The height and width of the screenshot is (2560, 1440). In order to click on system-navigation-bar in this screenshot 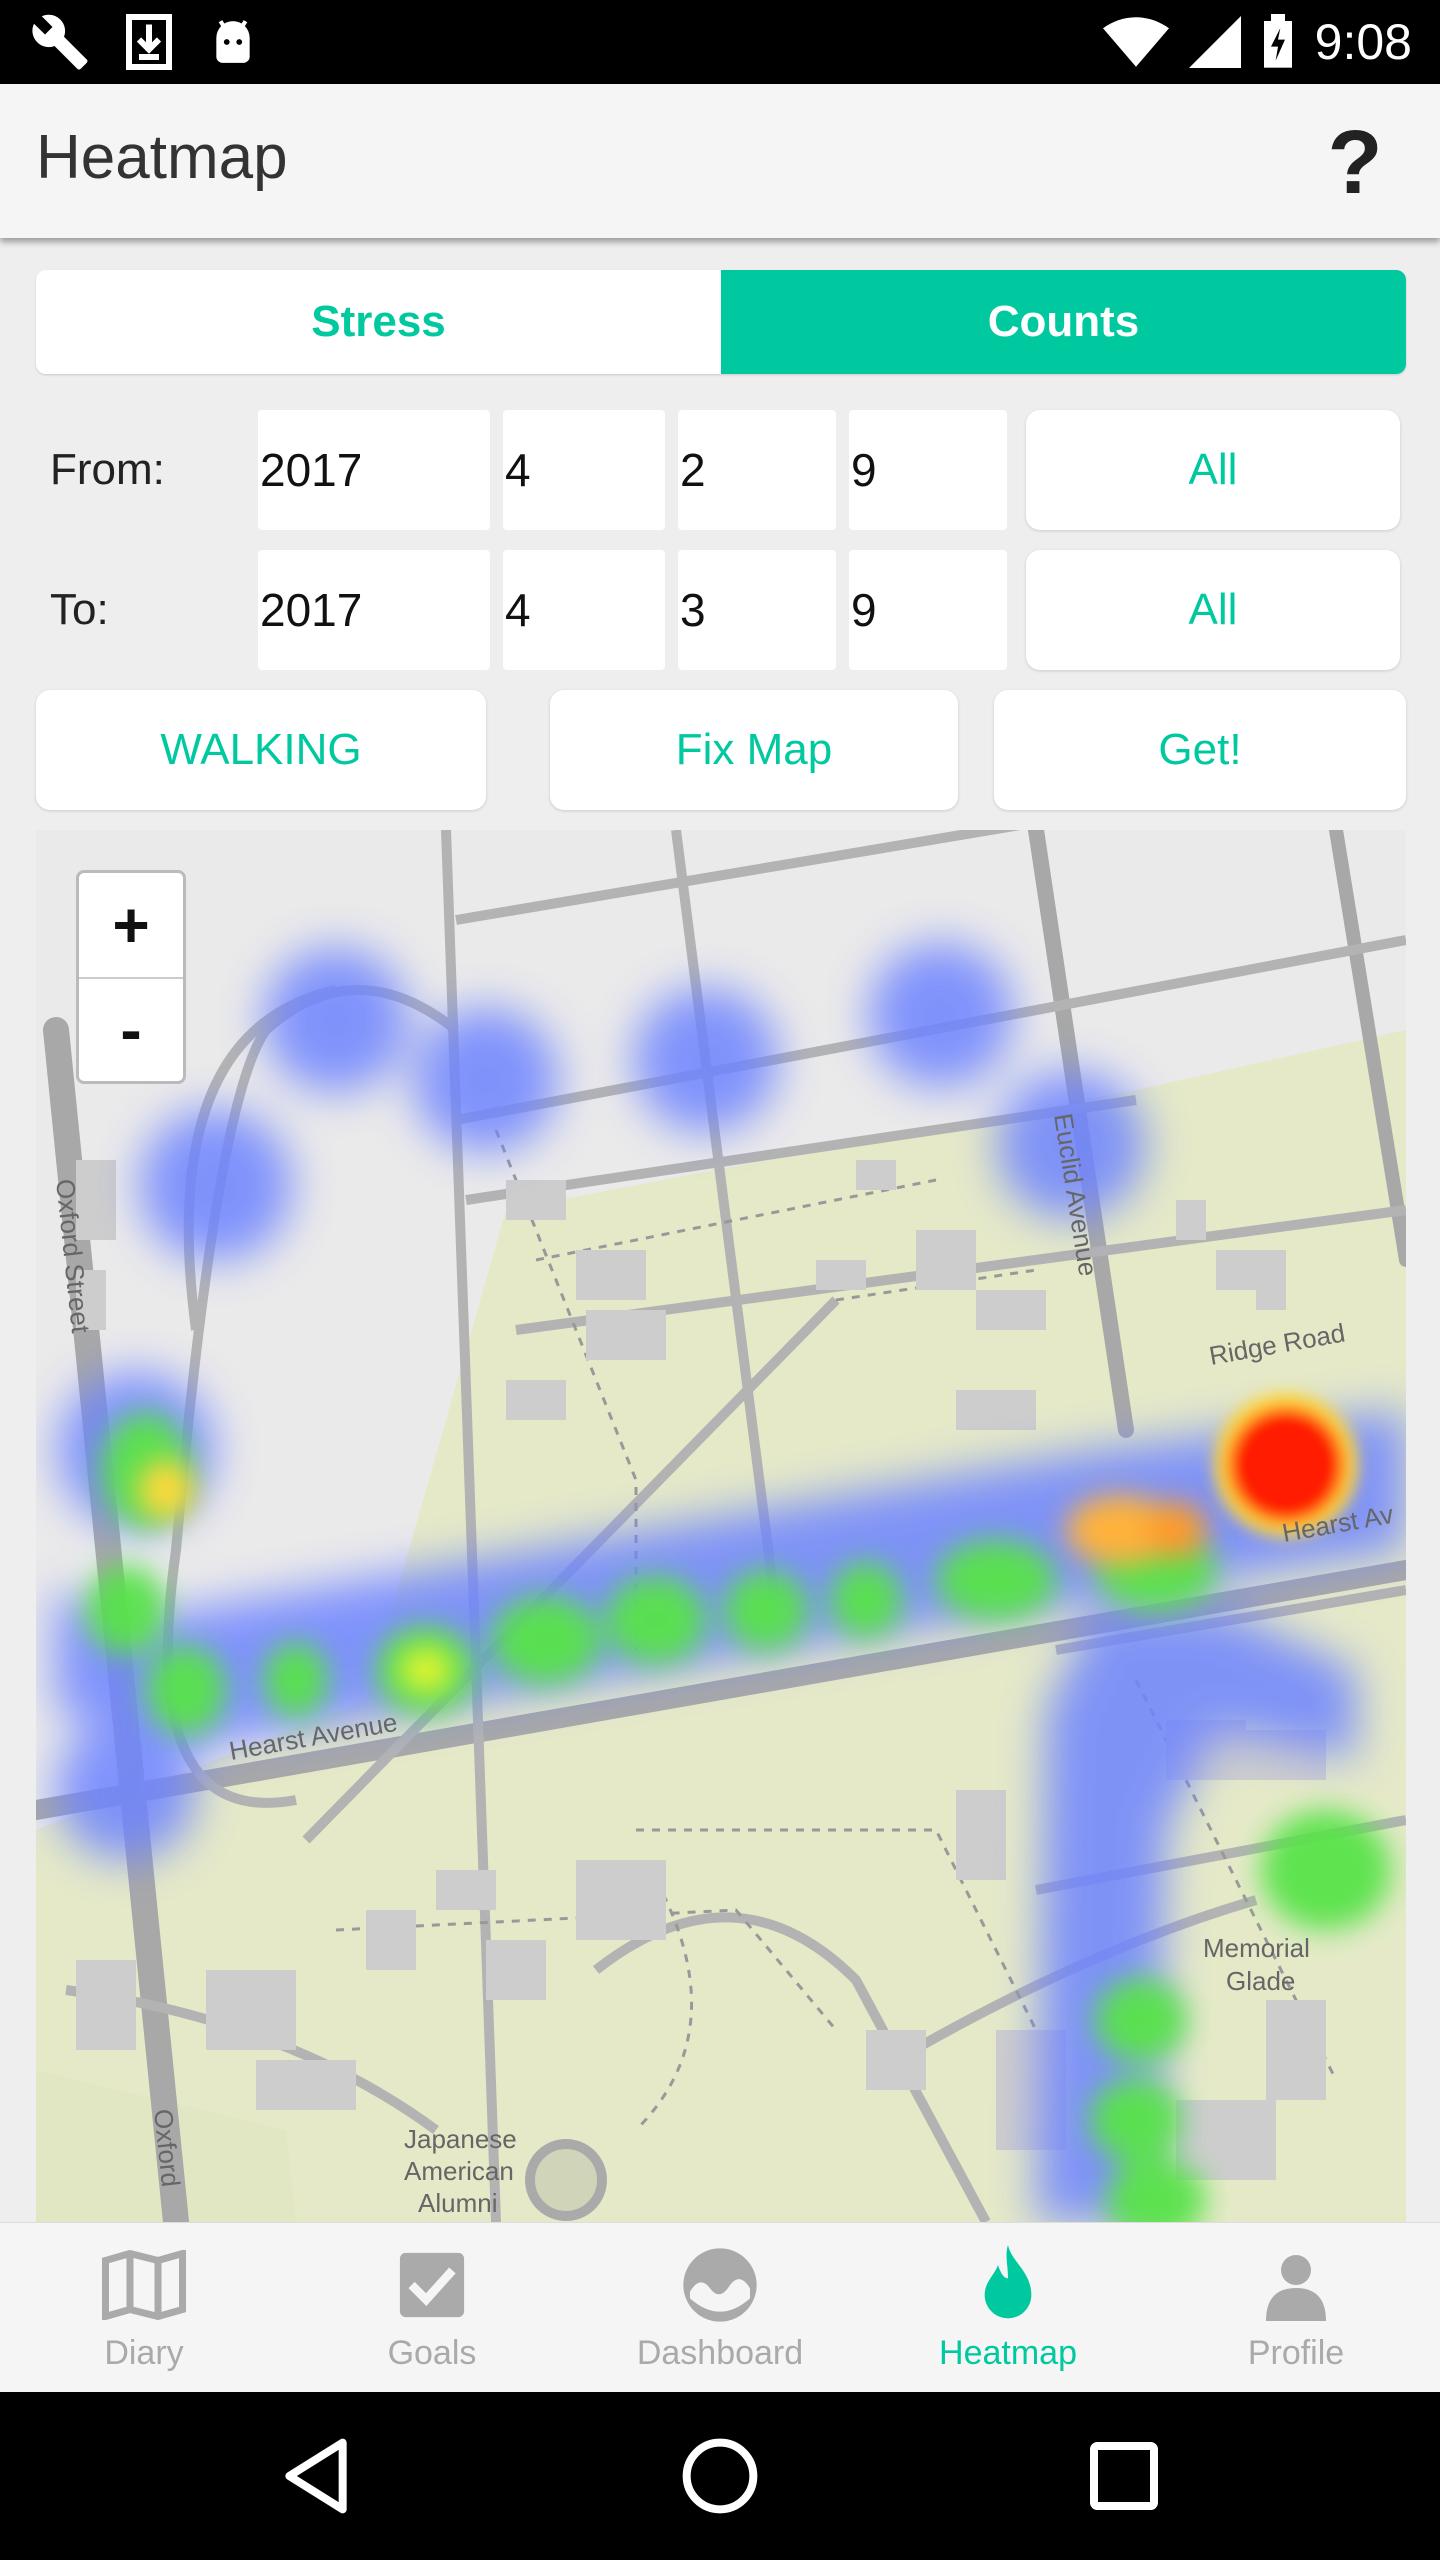, I will do `click(720, 2476)`.